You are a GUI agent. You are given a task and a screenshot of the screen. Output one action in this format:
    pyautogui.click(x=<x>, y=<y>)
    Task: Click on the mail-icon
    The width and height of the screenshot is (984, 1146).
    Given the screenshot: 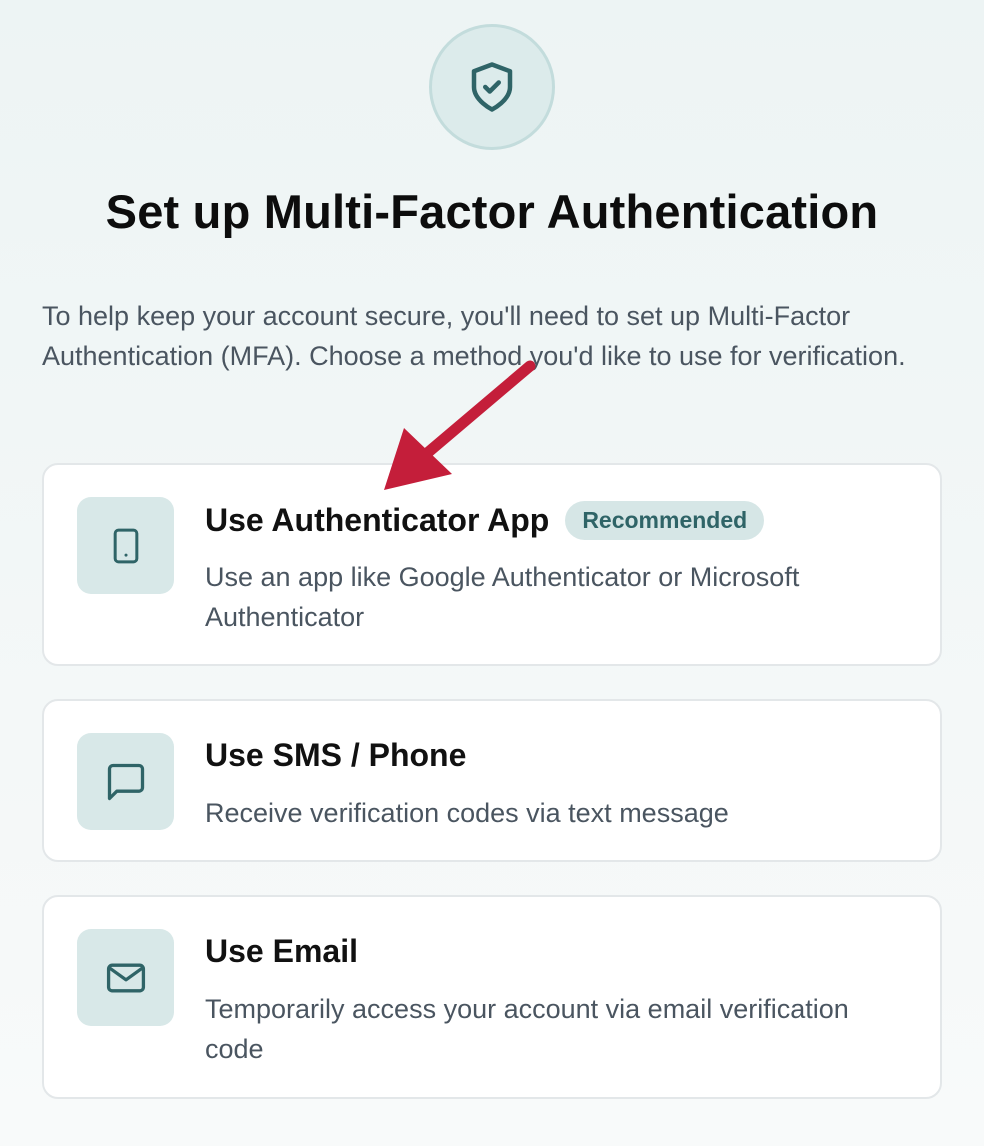 What is the action you would take?
    pyautogui.click(x=125, y=977)
    